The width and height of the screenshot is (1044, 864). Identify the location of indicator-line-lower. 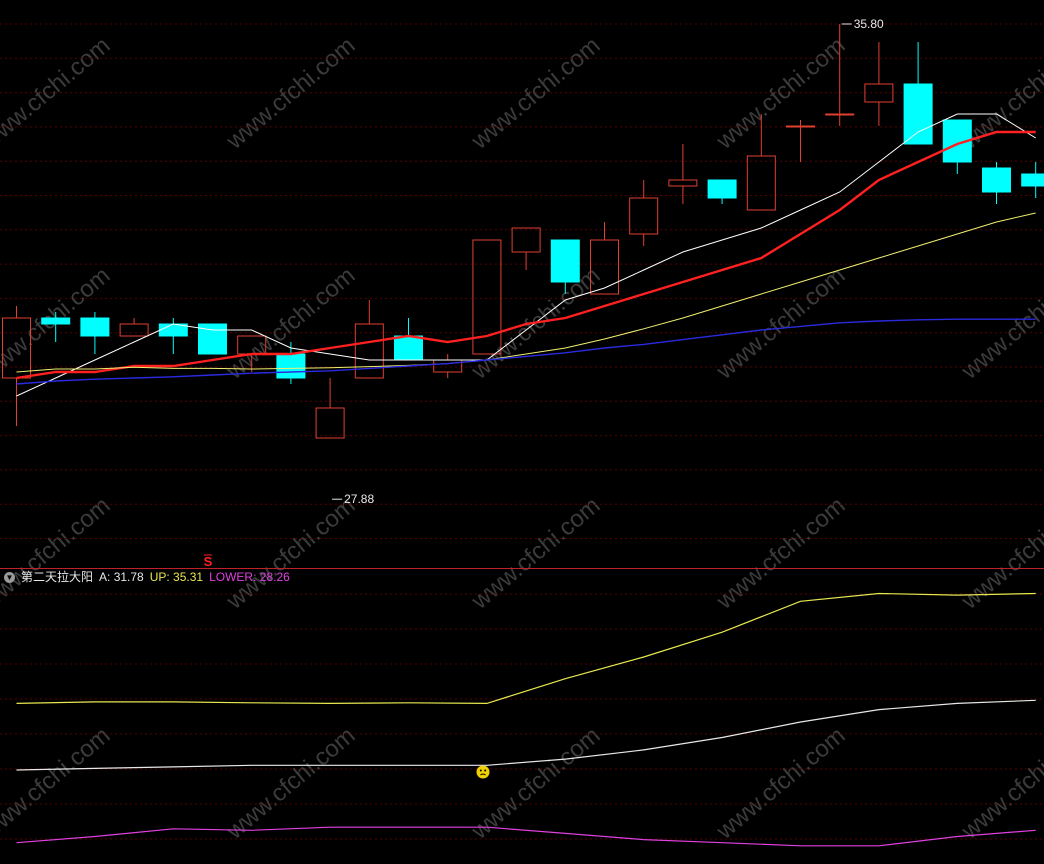
(526, 836).